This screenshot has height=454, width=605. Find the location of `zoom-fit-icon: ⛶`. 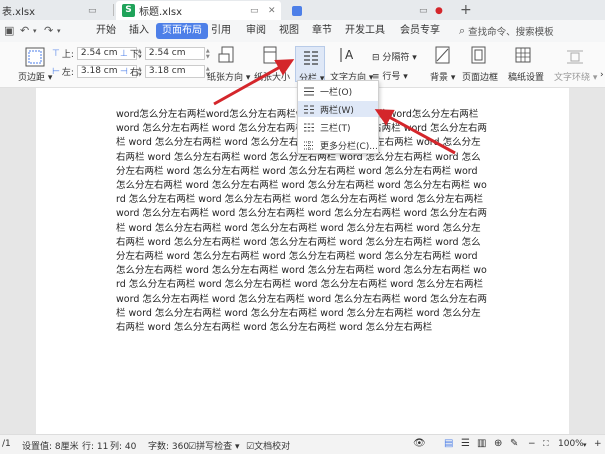

zoom-fit-icon: ⛶ is located at coordinates (546, 444).